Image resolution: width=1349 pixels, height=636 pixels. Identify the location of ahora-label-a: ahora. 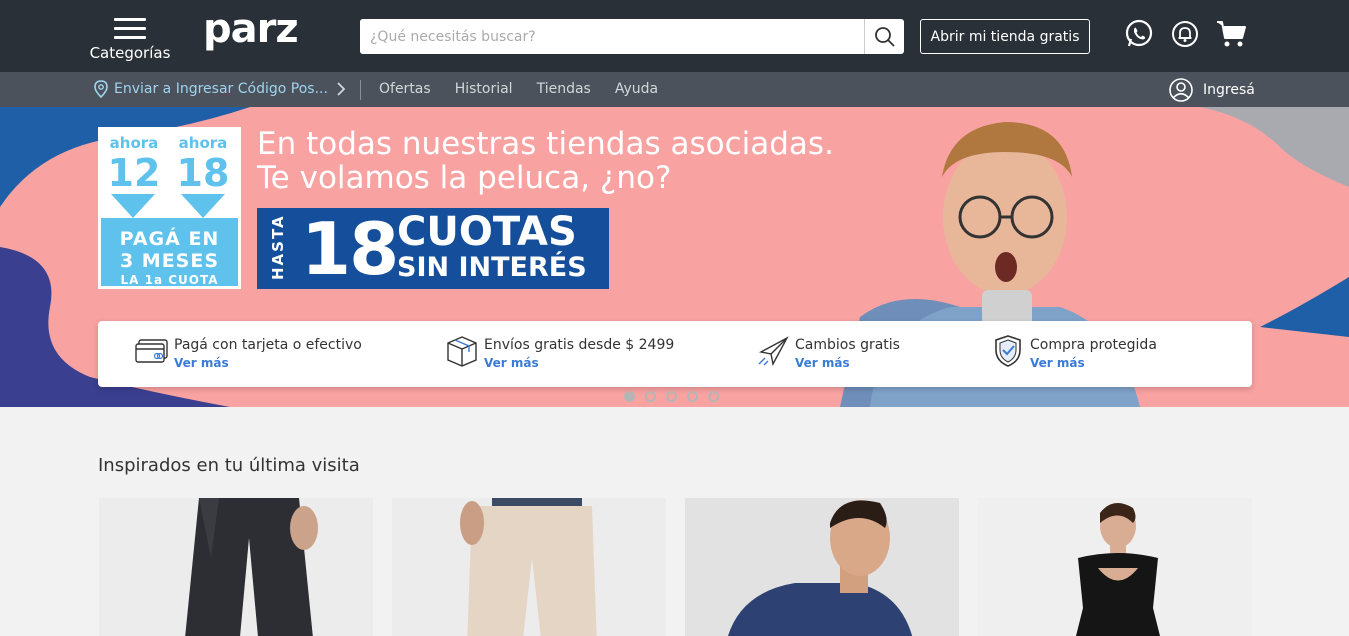
(134, 143).